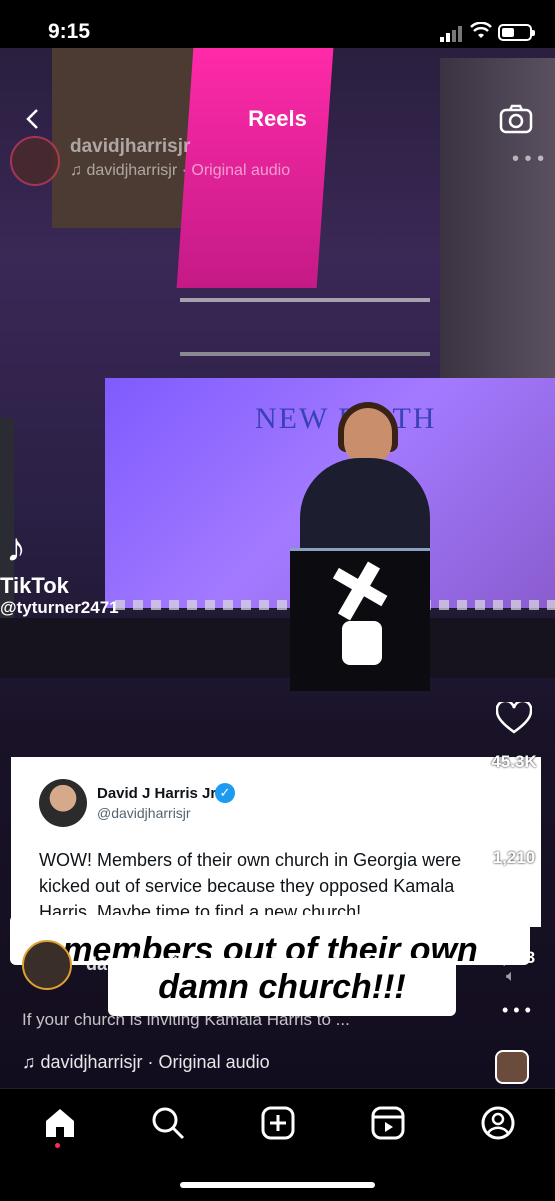 Image resolution: width=555 pixels, height=1201 pixels. Describe the element at coordinates (130, 147) in the screenshot. I see `top-post-username: davidjharrisjr` at that location.